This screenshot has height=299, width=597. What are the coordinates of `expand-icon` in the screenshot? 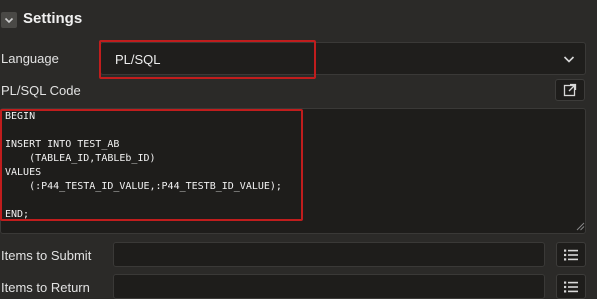 It's located at (570, 90).